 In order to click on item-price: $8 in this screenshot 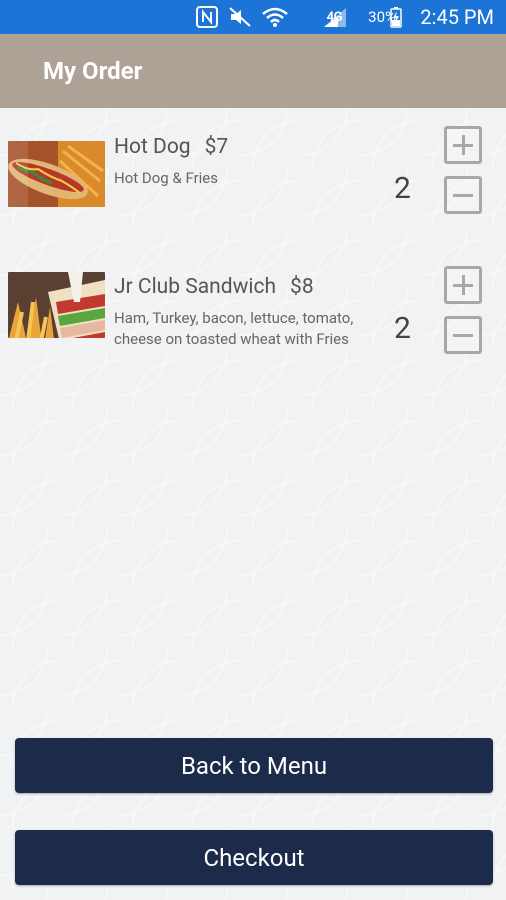, I will do `click(302, 287)`.